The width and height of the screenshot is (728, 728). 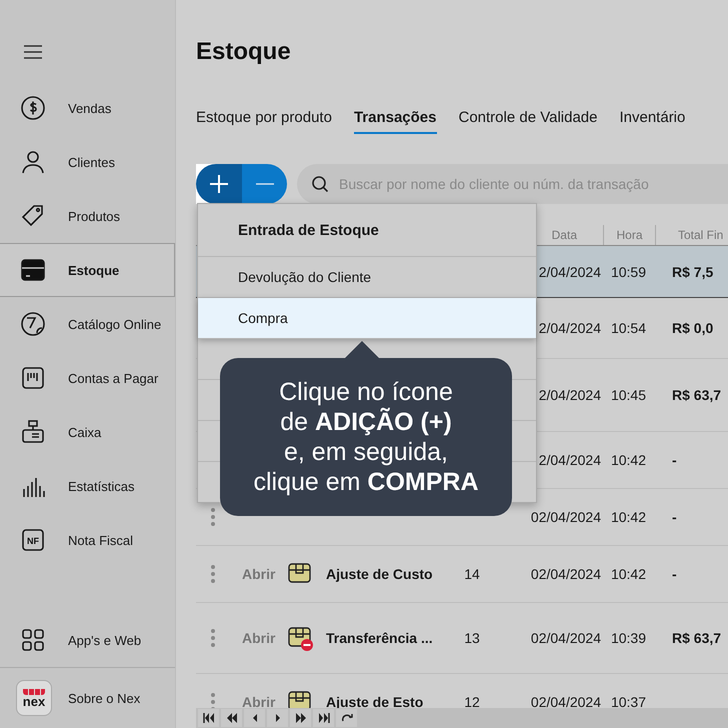 I want to click on next-icon, so click(x=277, y=718).